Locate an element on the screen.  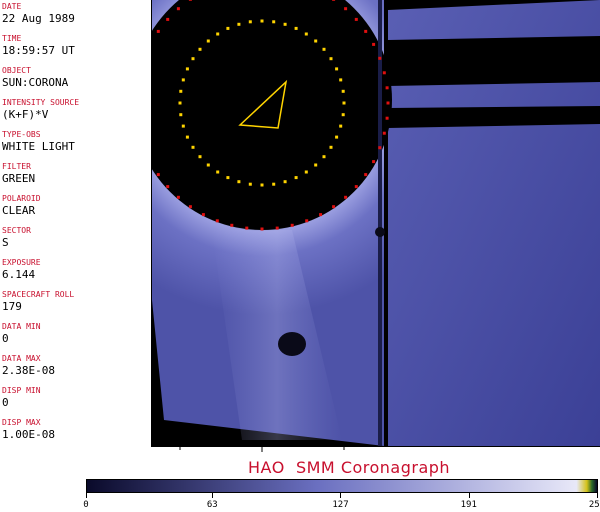
field-label: DATE is located at coordinates (12, 6).